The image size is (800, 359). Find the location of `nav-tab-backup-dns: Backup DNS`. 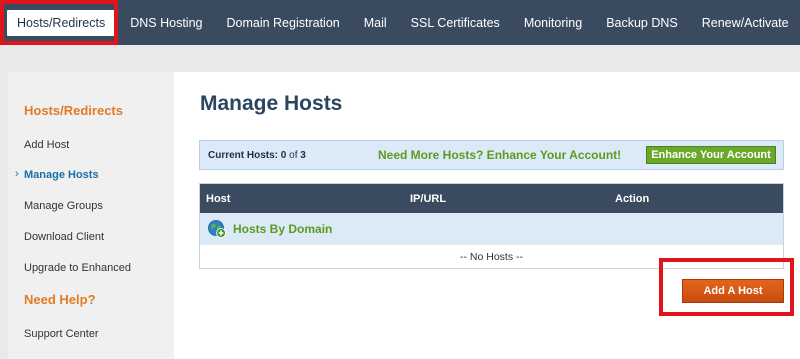

nav-tab-backup-dns: Backup DNS is located at coordinates (642, 23).